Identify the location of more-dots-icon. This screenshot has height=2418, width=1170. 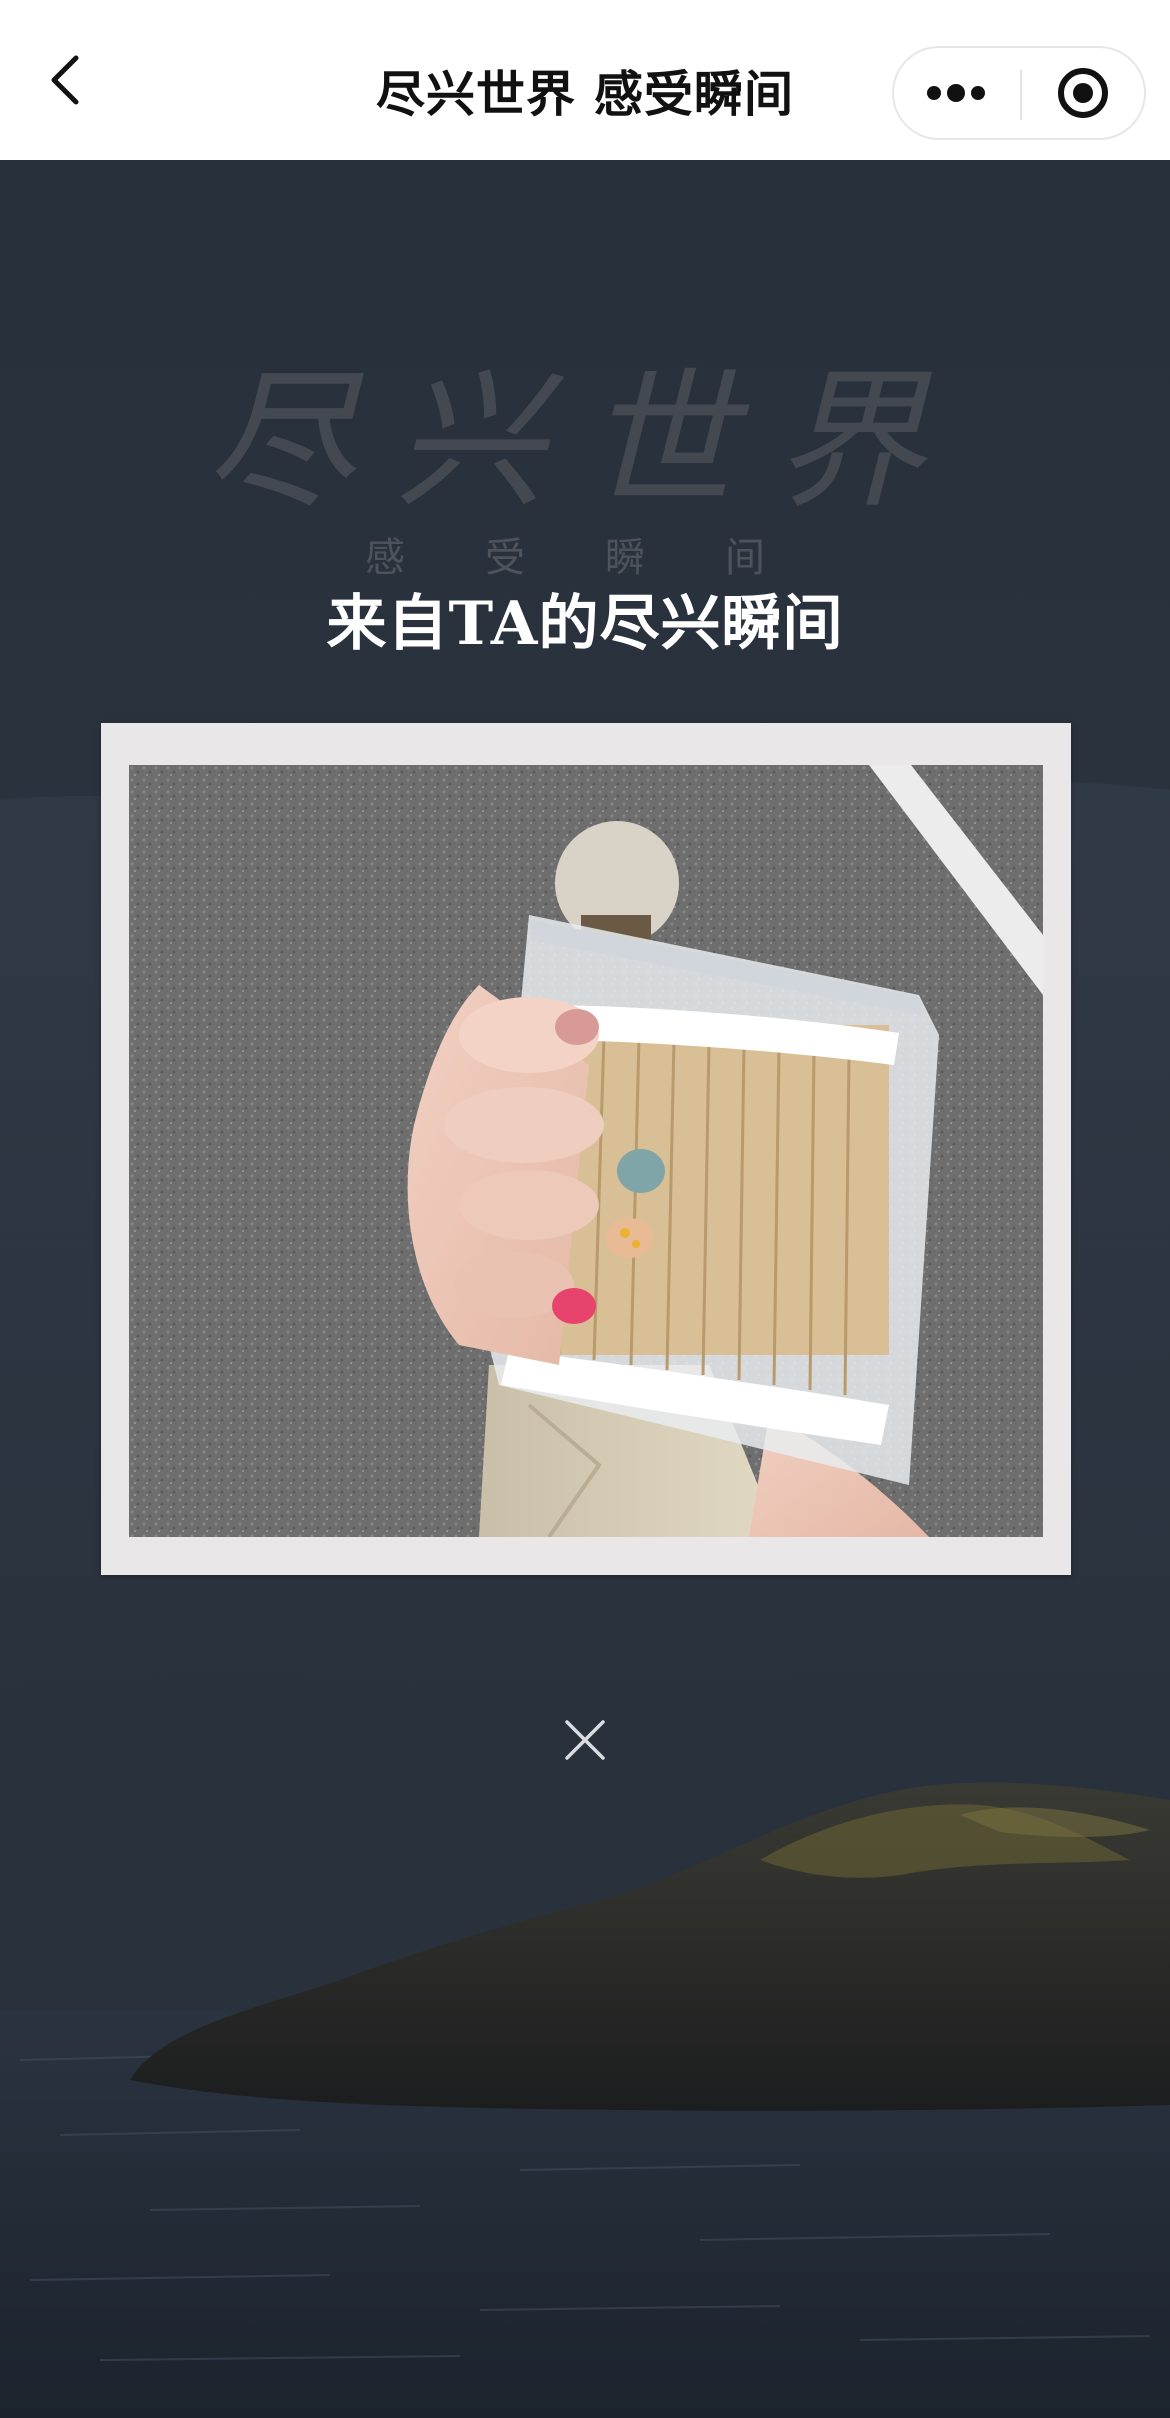
(956, 93).